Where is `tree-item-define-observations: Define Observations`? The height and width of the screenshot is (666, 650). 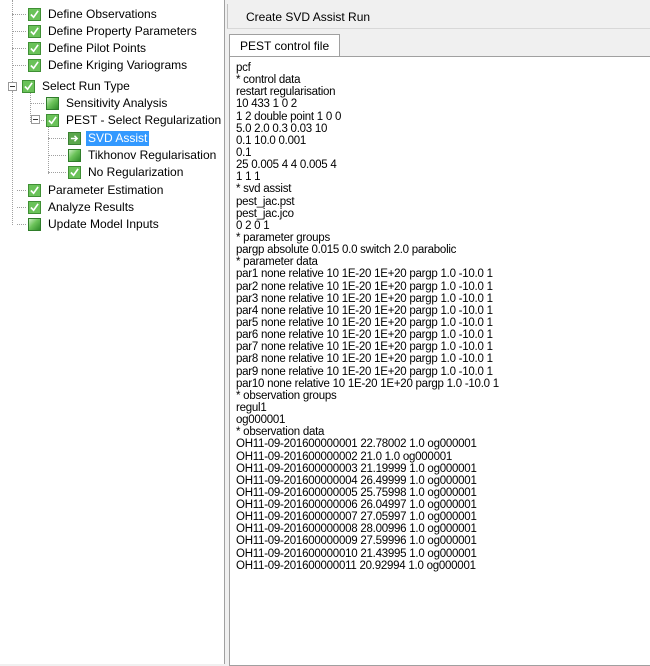
tree-item-define-observations: Define Observations is located at coordinates (93, 14).